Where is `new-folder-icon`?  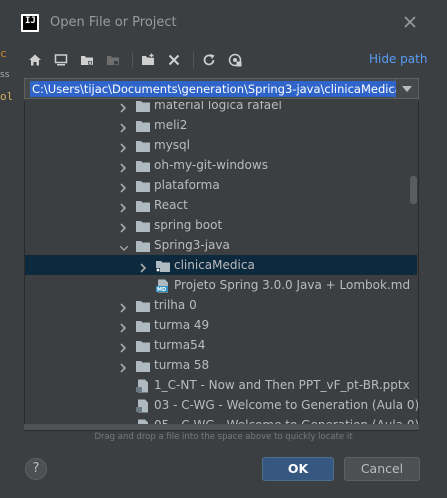
new-folder-icon is located at coordinates (148, 60).